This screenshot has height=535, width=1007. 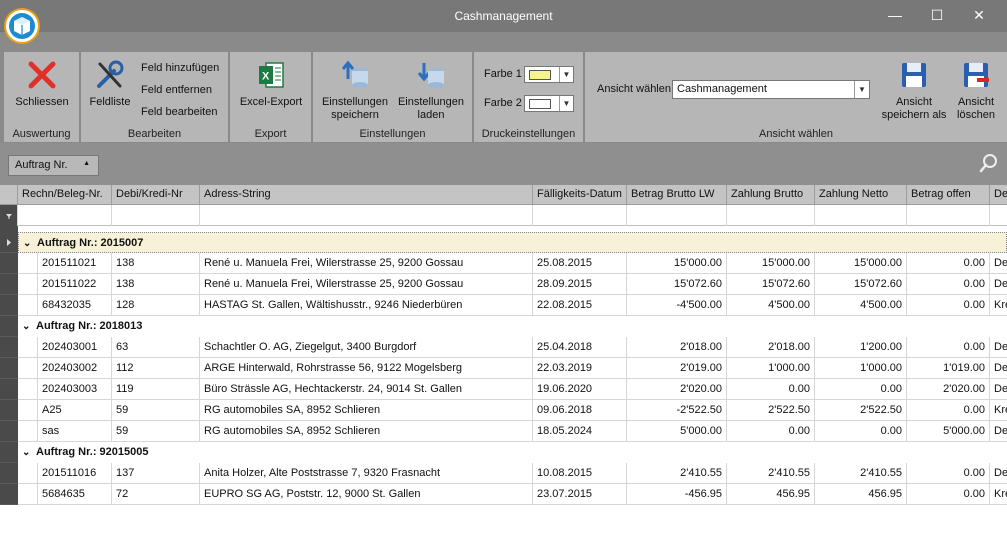 I want to click on feldliste-button: Feldliste, so click(x=110, y=83).